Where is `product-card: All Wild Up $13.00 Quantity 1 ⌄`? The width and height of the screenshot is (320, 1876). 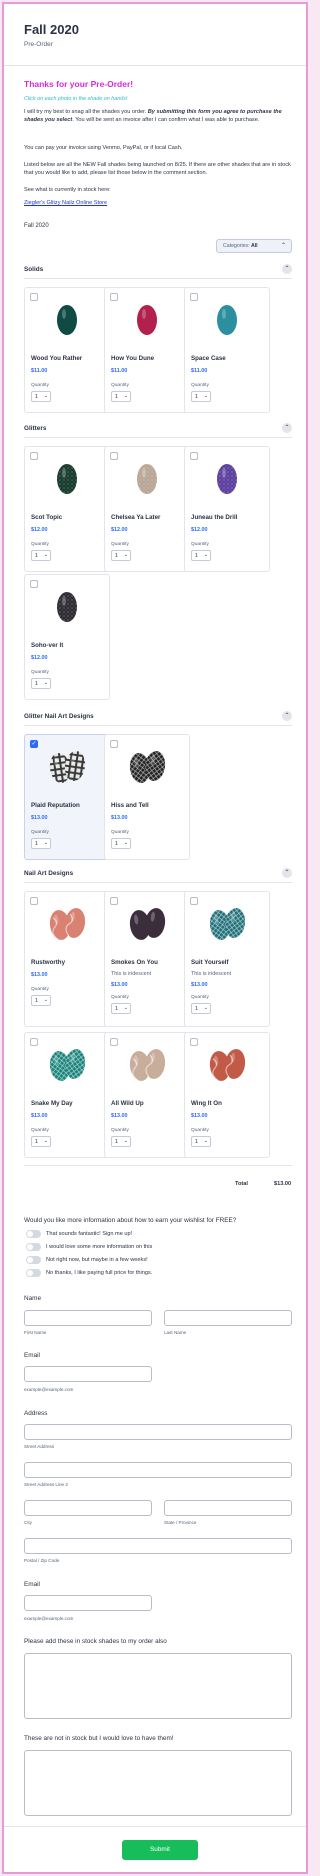
product-card: All Wild Up $13.00 Quantity 1 ⌄ is located at coordinates (147, 1095).